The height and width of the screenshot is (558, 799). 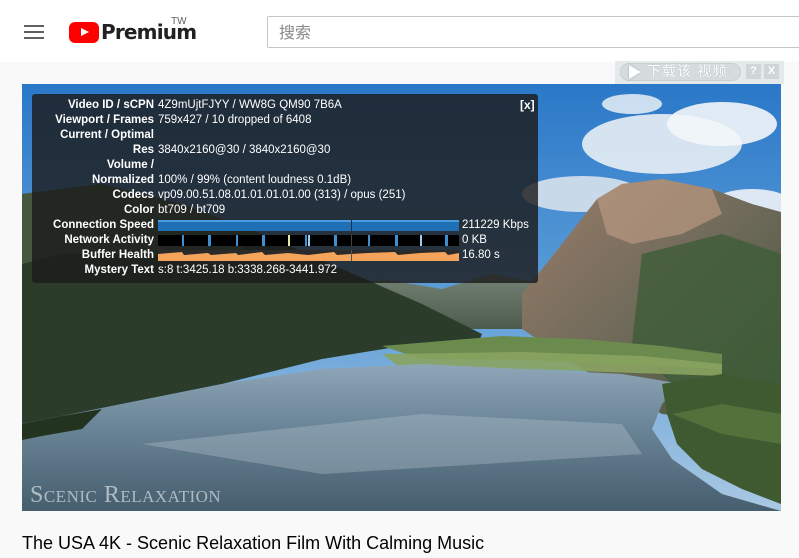 I want to click on stats-value: 4Z9mUjtFJYY / WW8G QM90 7B6A, so click(x=250, y=105).